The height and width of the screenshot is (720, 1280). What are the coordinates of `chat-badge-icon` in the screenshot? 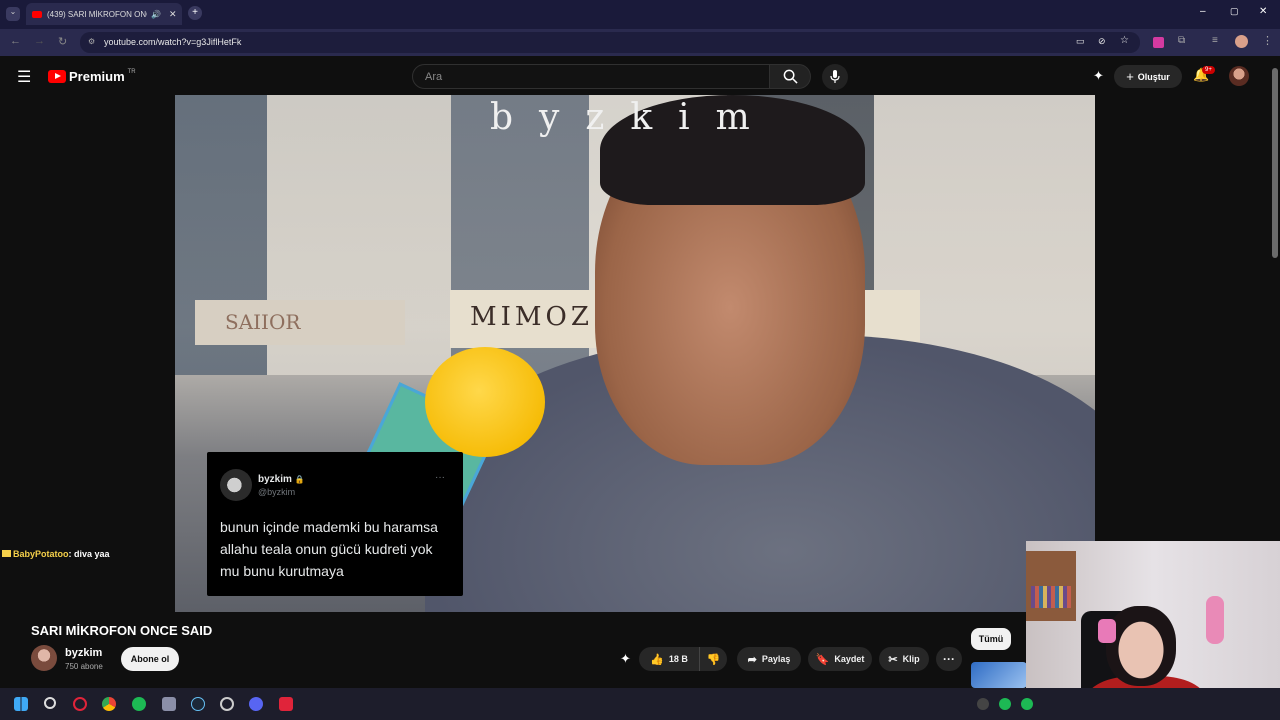 It's located at (6, 553).